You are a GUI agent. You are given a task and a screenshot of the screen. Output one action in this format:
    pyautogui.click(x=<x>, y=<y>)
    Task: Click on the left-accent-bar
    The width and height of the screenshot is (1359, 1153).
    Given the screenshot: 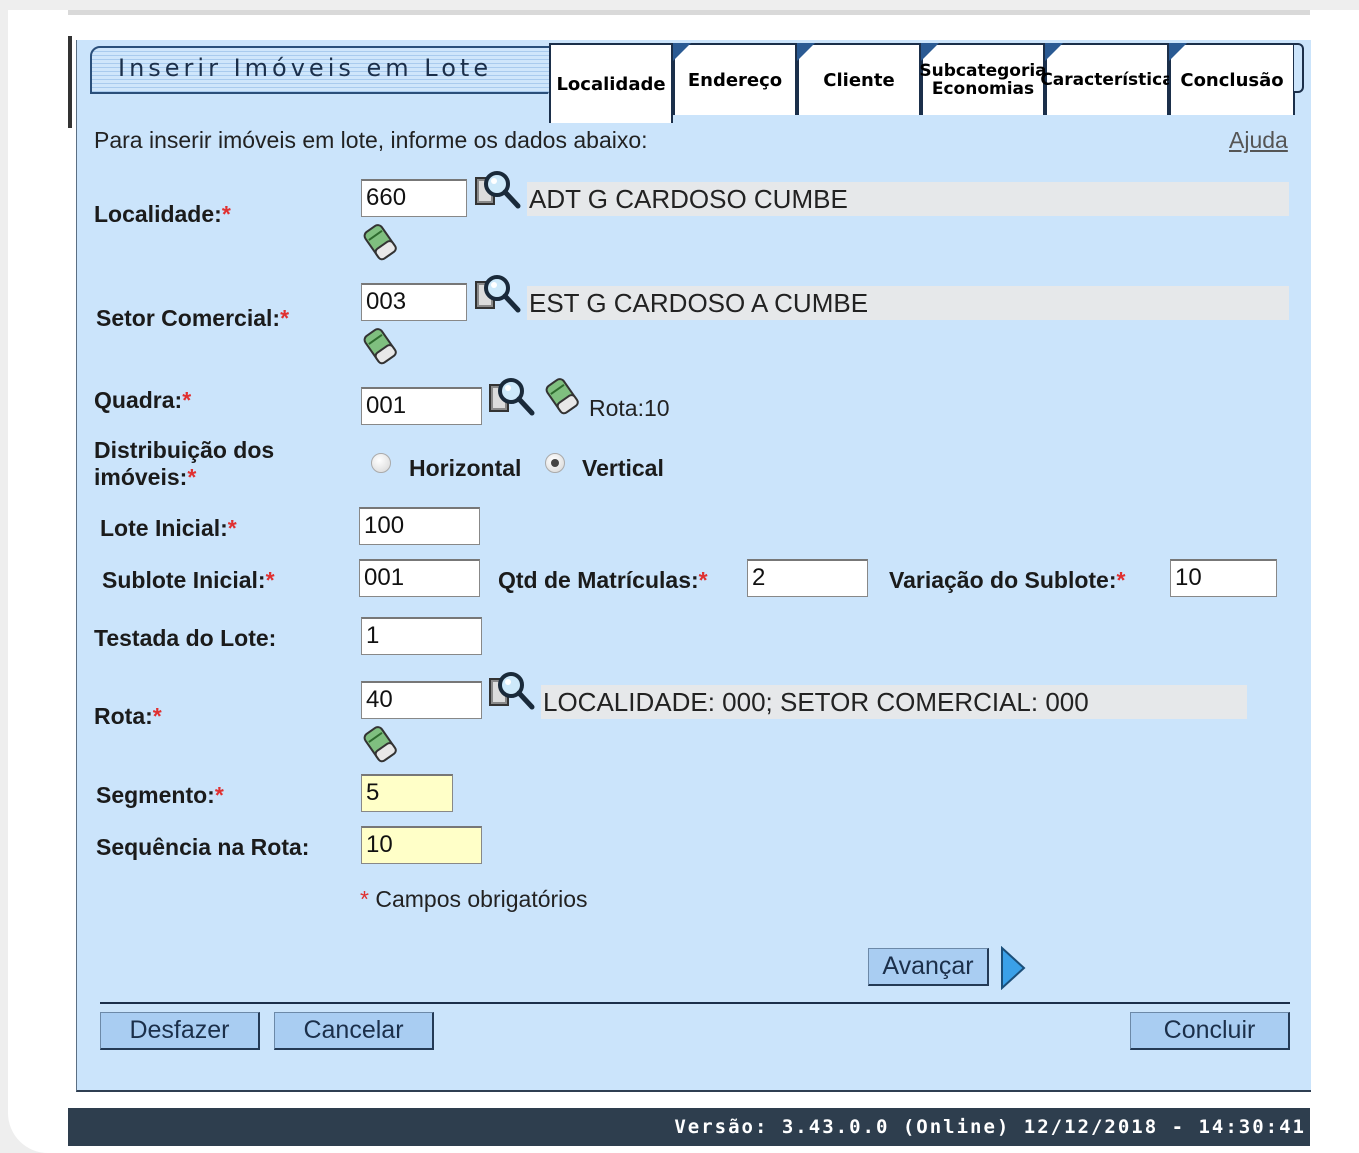 What is the action you would take?
    pyautogui.click(x=70, y=82)
    